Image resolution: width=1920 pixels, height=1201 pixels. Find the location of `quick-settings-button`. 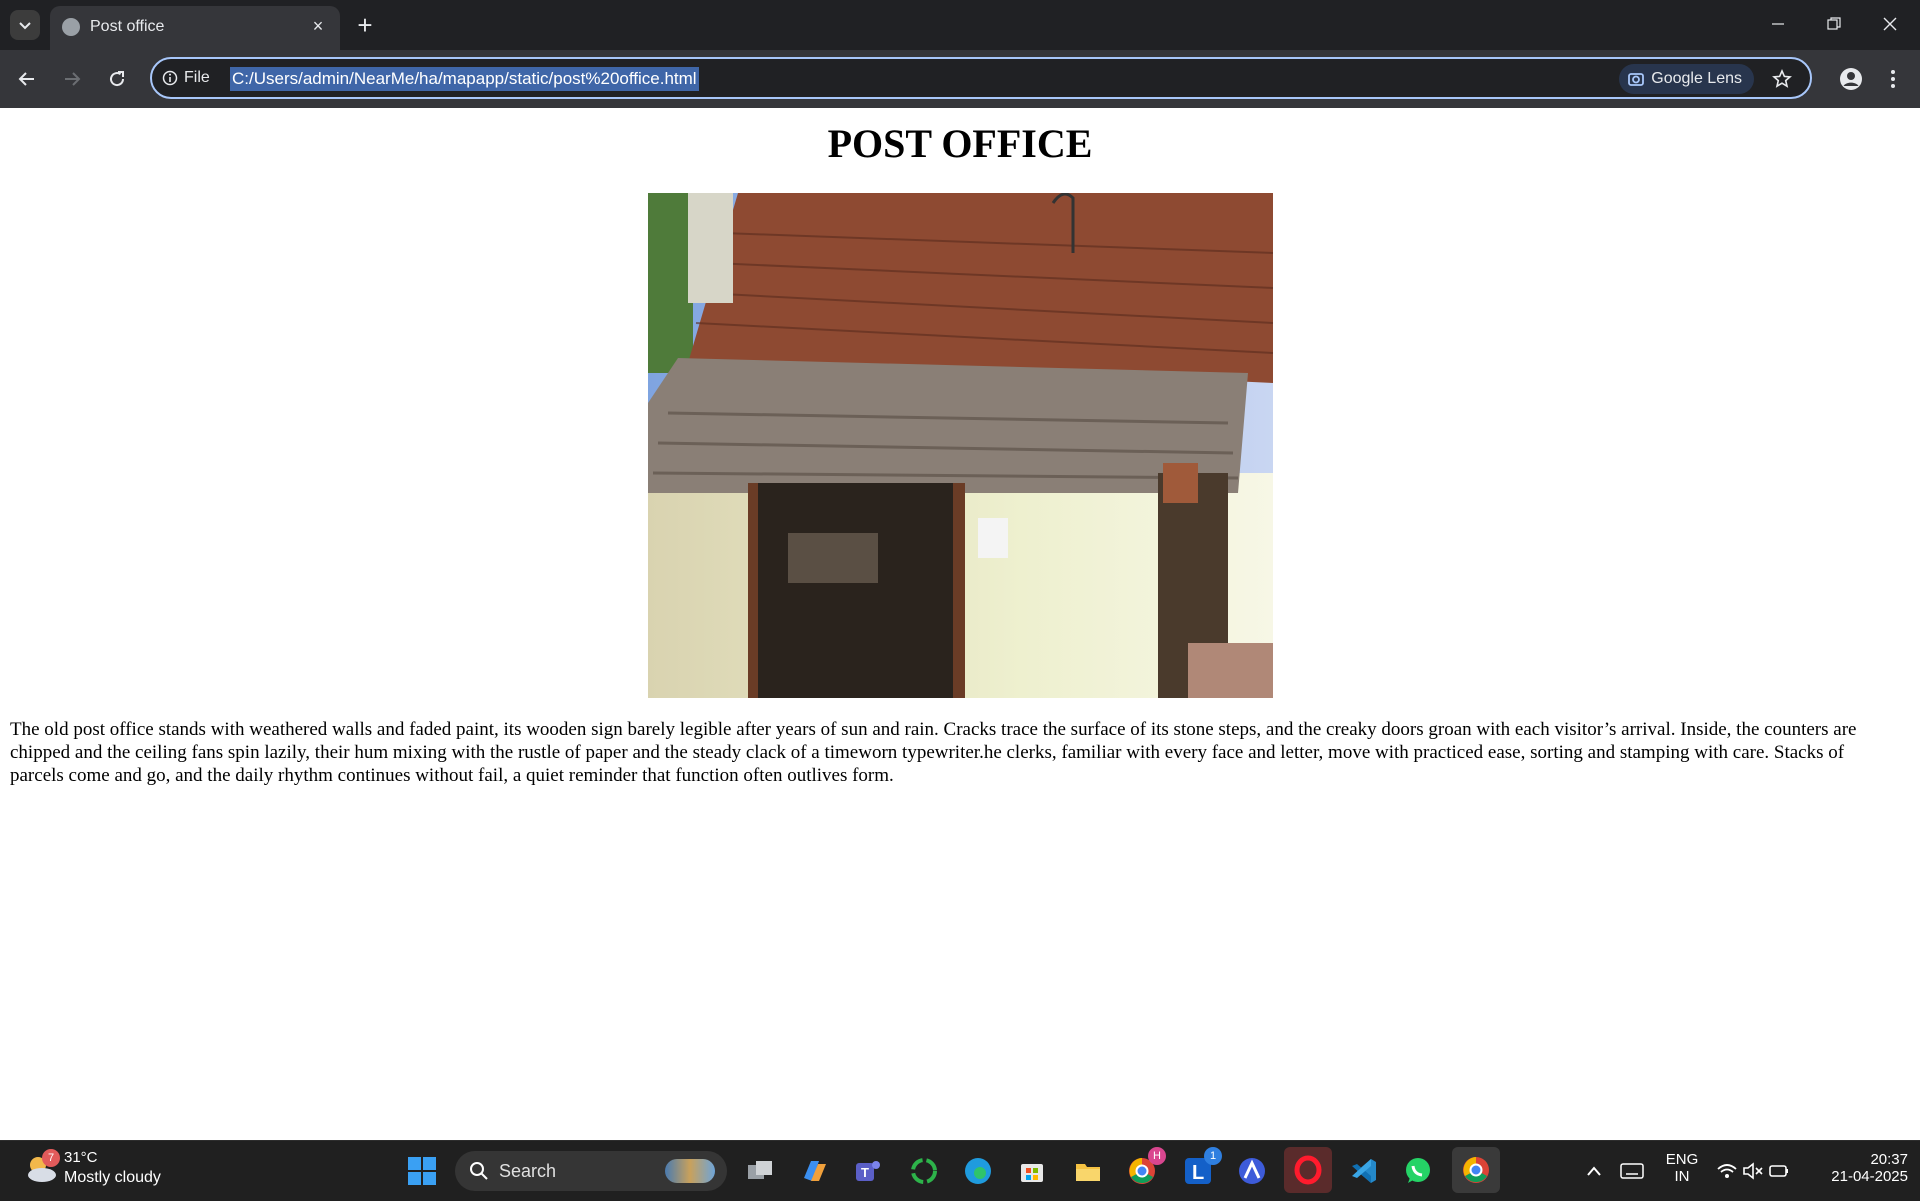

quick-settings-button is located at coordinates (1753, 1171).